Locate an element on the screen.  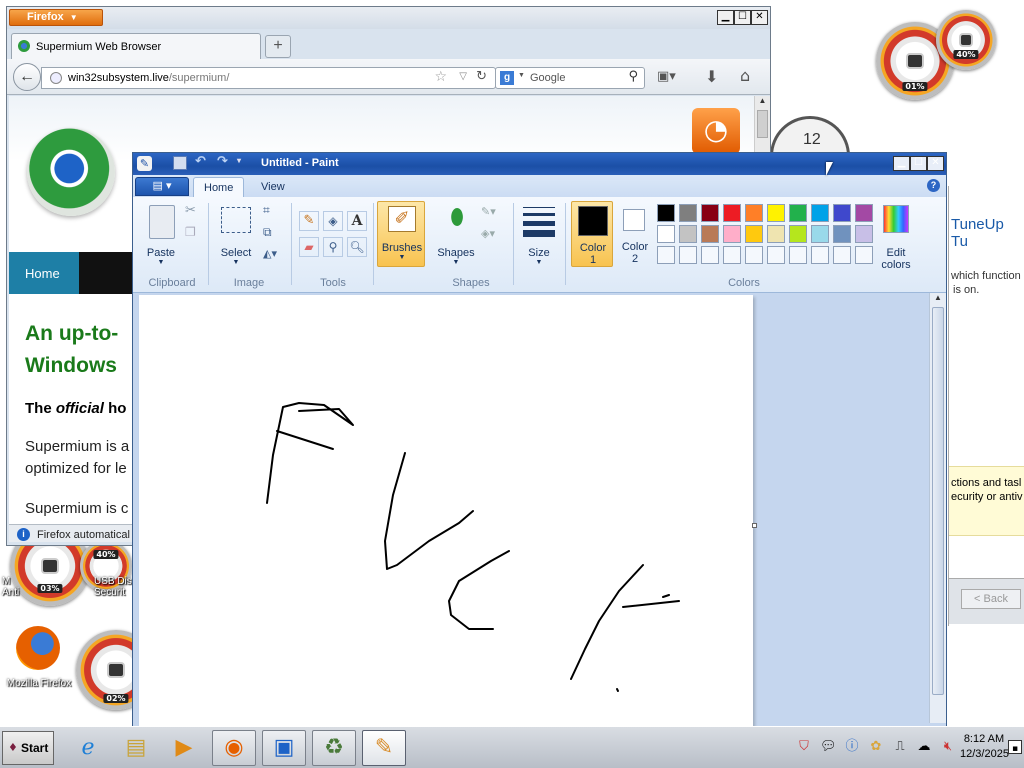
cut-icon: ✂ is located at coordinates (190, 210).